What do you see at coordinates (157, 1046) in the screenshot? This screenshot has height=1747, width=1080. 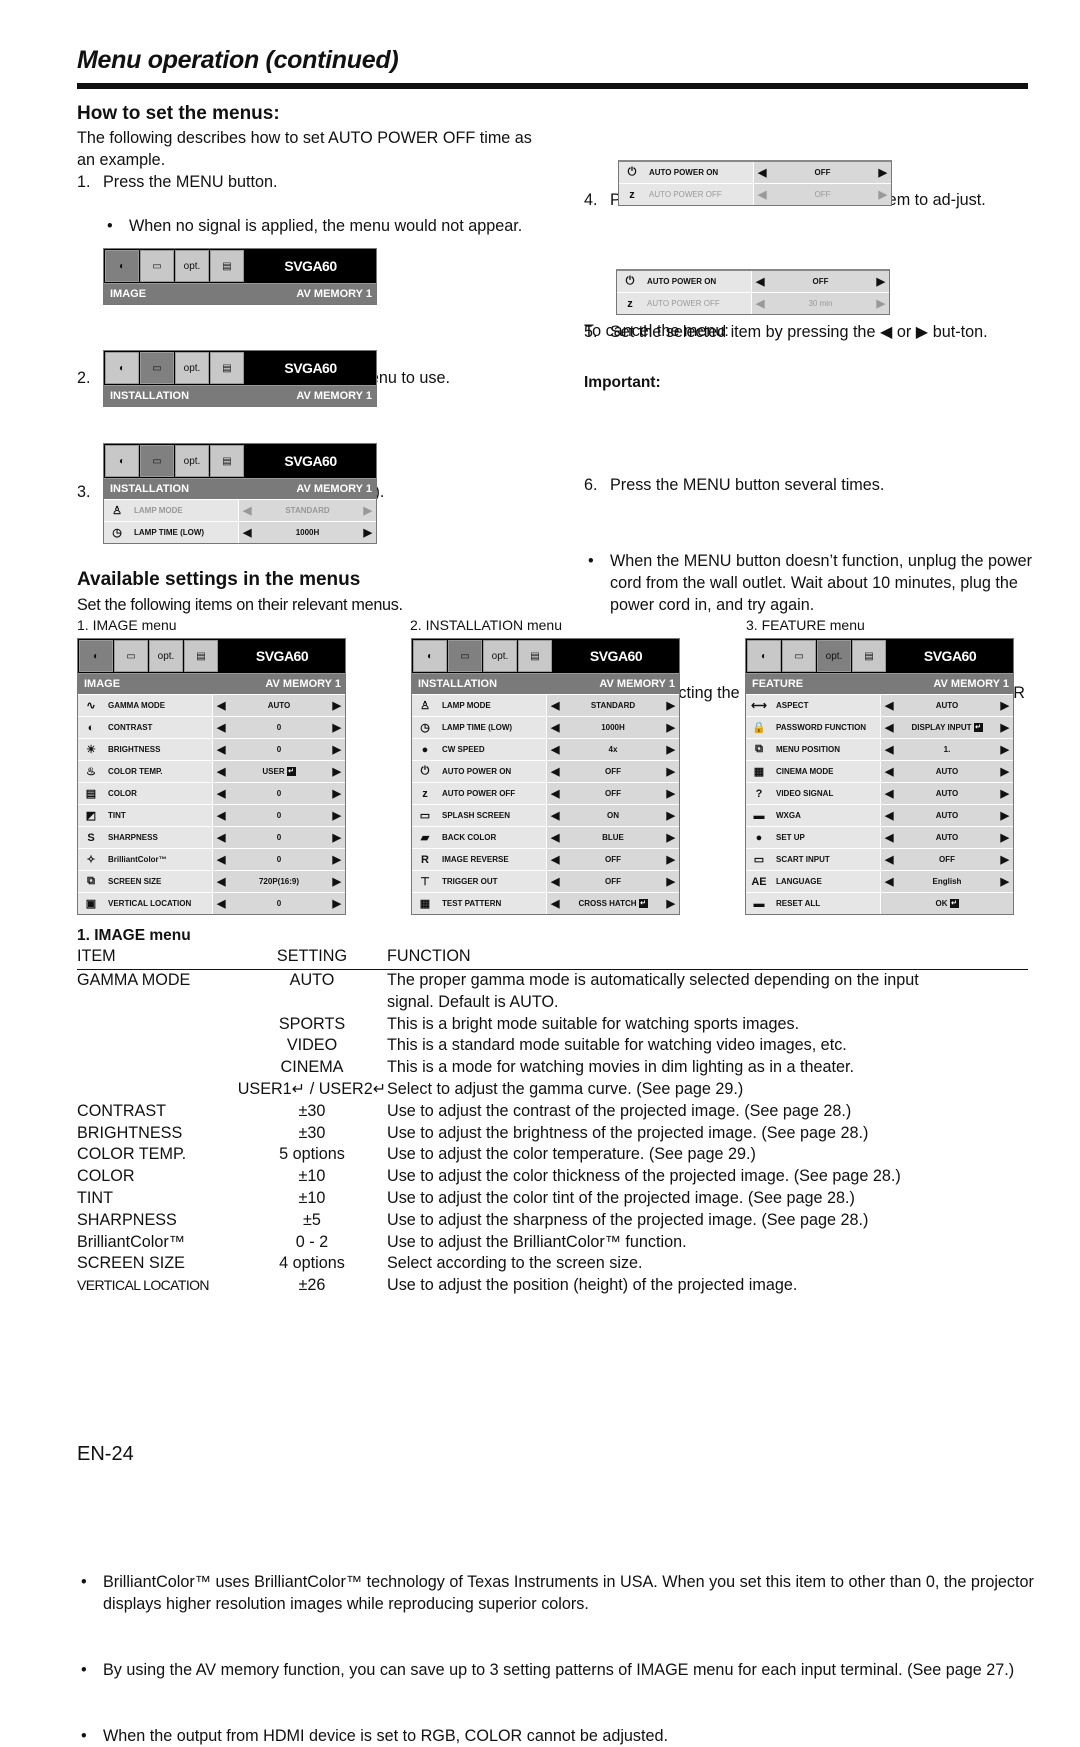 I see `cell-item` at bounding box center [157, 1046].